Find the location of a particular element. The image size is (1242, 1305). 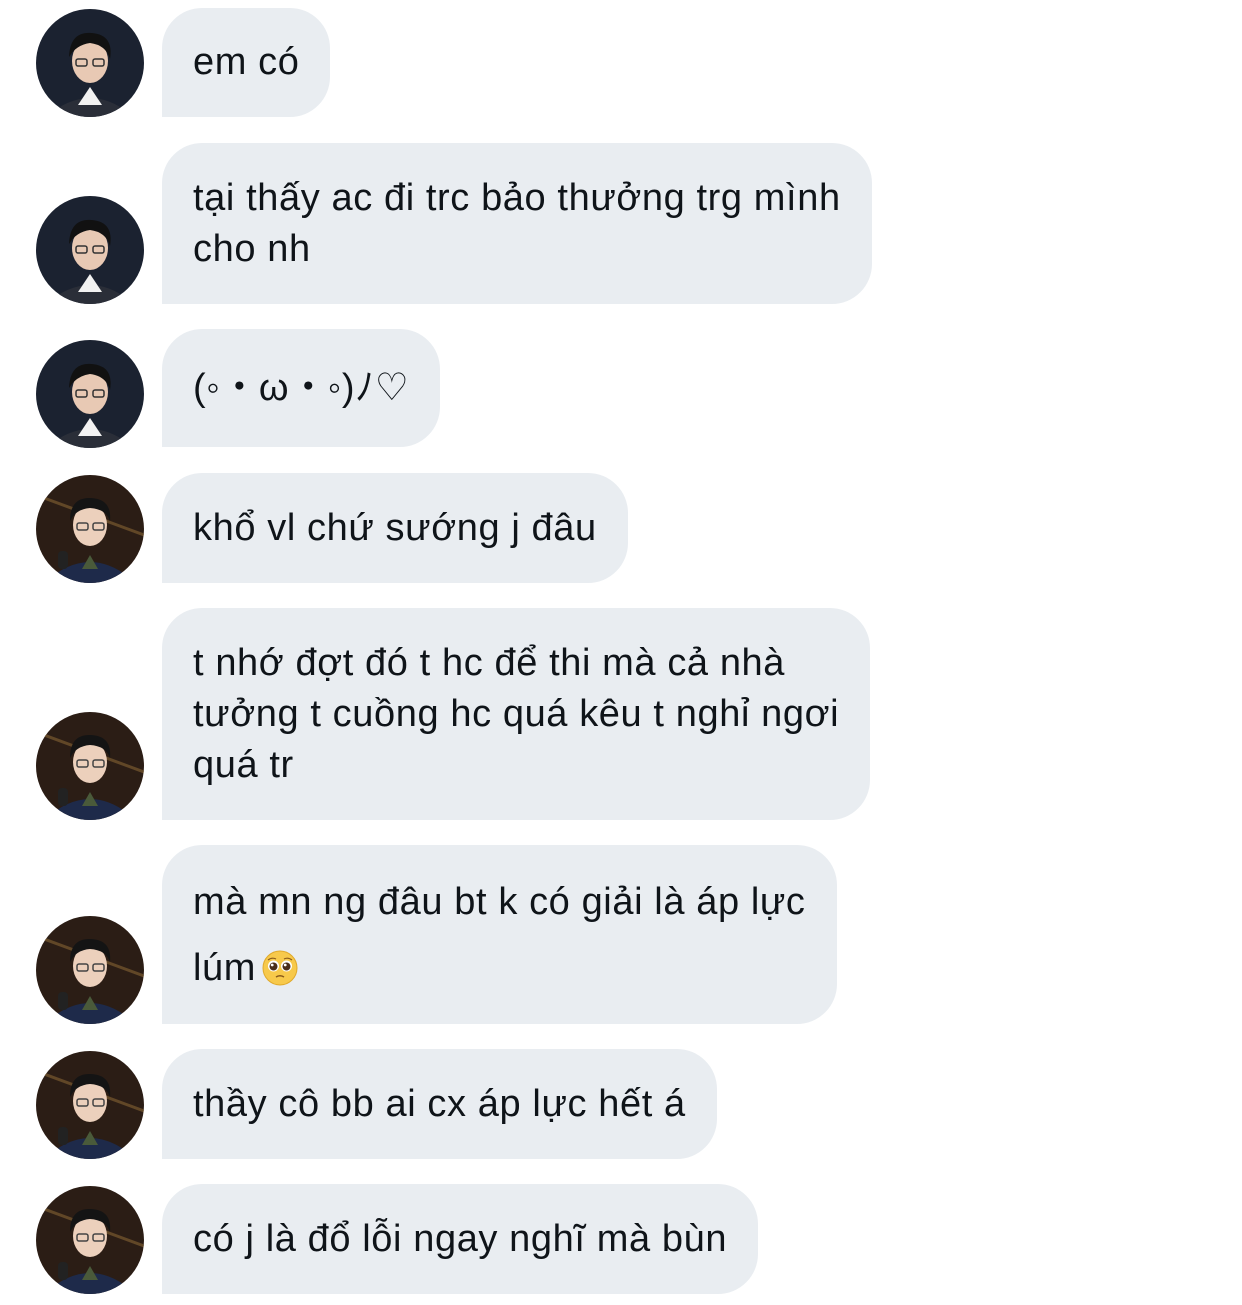

message-text: tại thấy ac đi trc bảo thưởng trg mình is located at coordinates (517, 197).